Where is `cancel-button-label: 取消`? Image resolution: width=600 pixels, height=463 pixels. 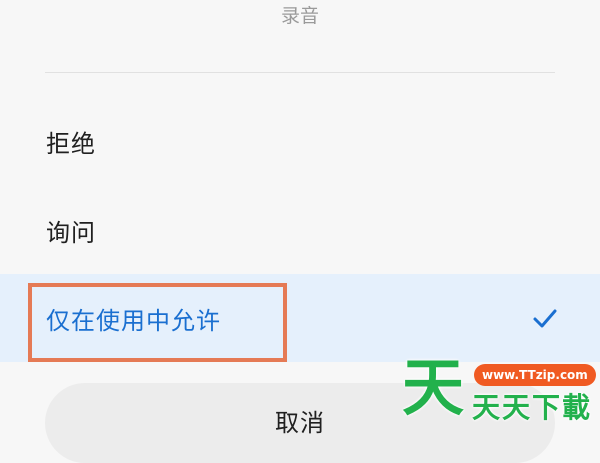 cancel-button-label: 取消 is located at coordinates (300, 423).